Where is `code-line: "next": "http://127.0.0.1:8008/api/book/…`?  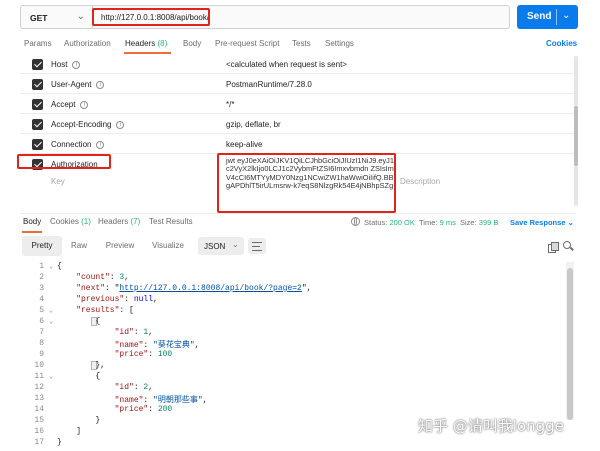
code-line: "next": "http://127.0.0.1:8008/api/book/… is located at coordinates (194, 288).